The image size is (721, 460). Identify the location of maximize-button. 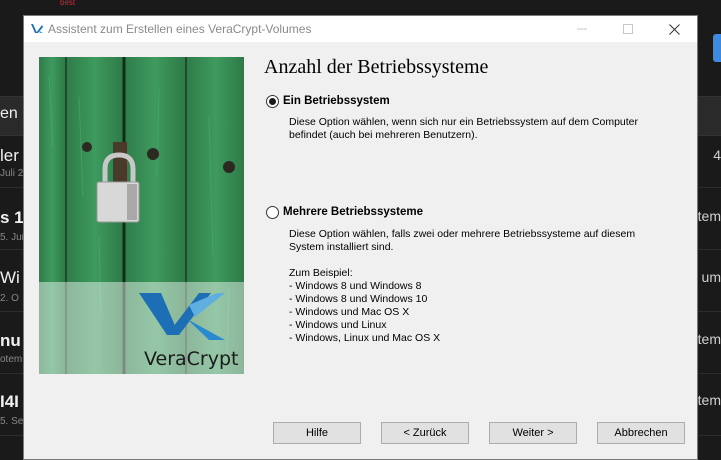
(628, 29).